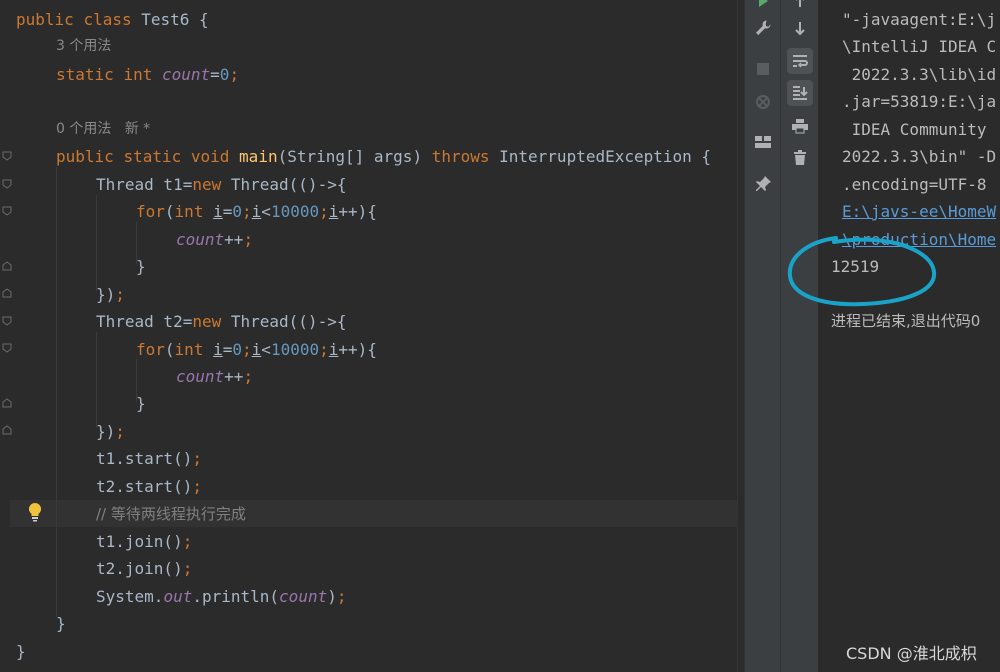  Describe the element at coordinates (214, 239) in the screenshot. I see `code-line-inc1: count++;` at that location.